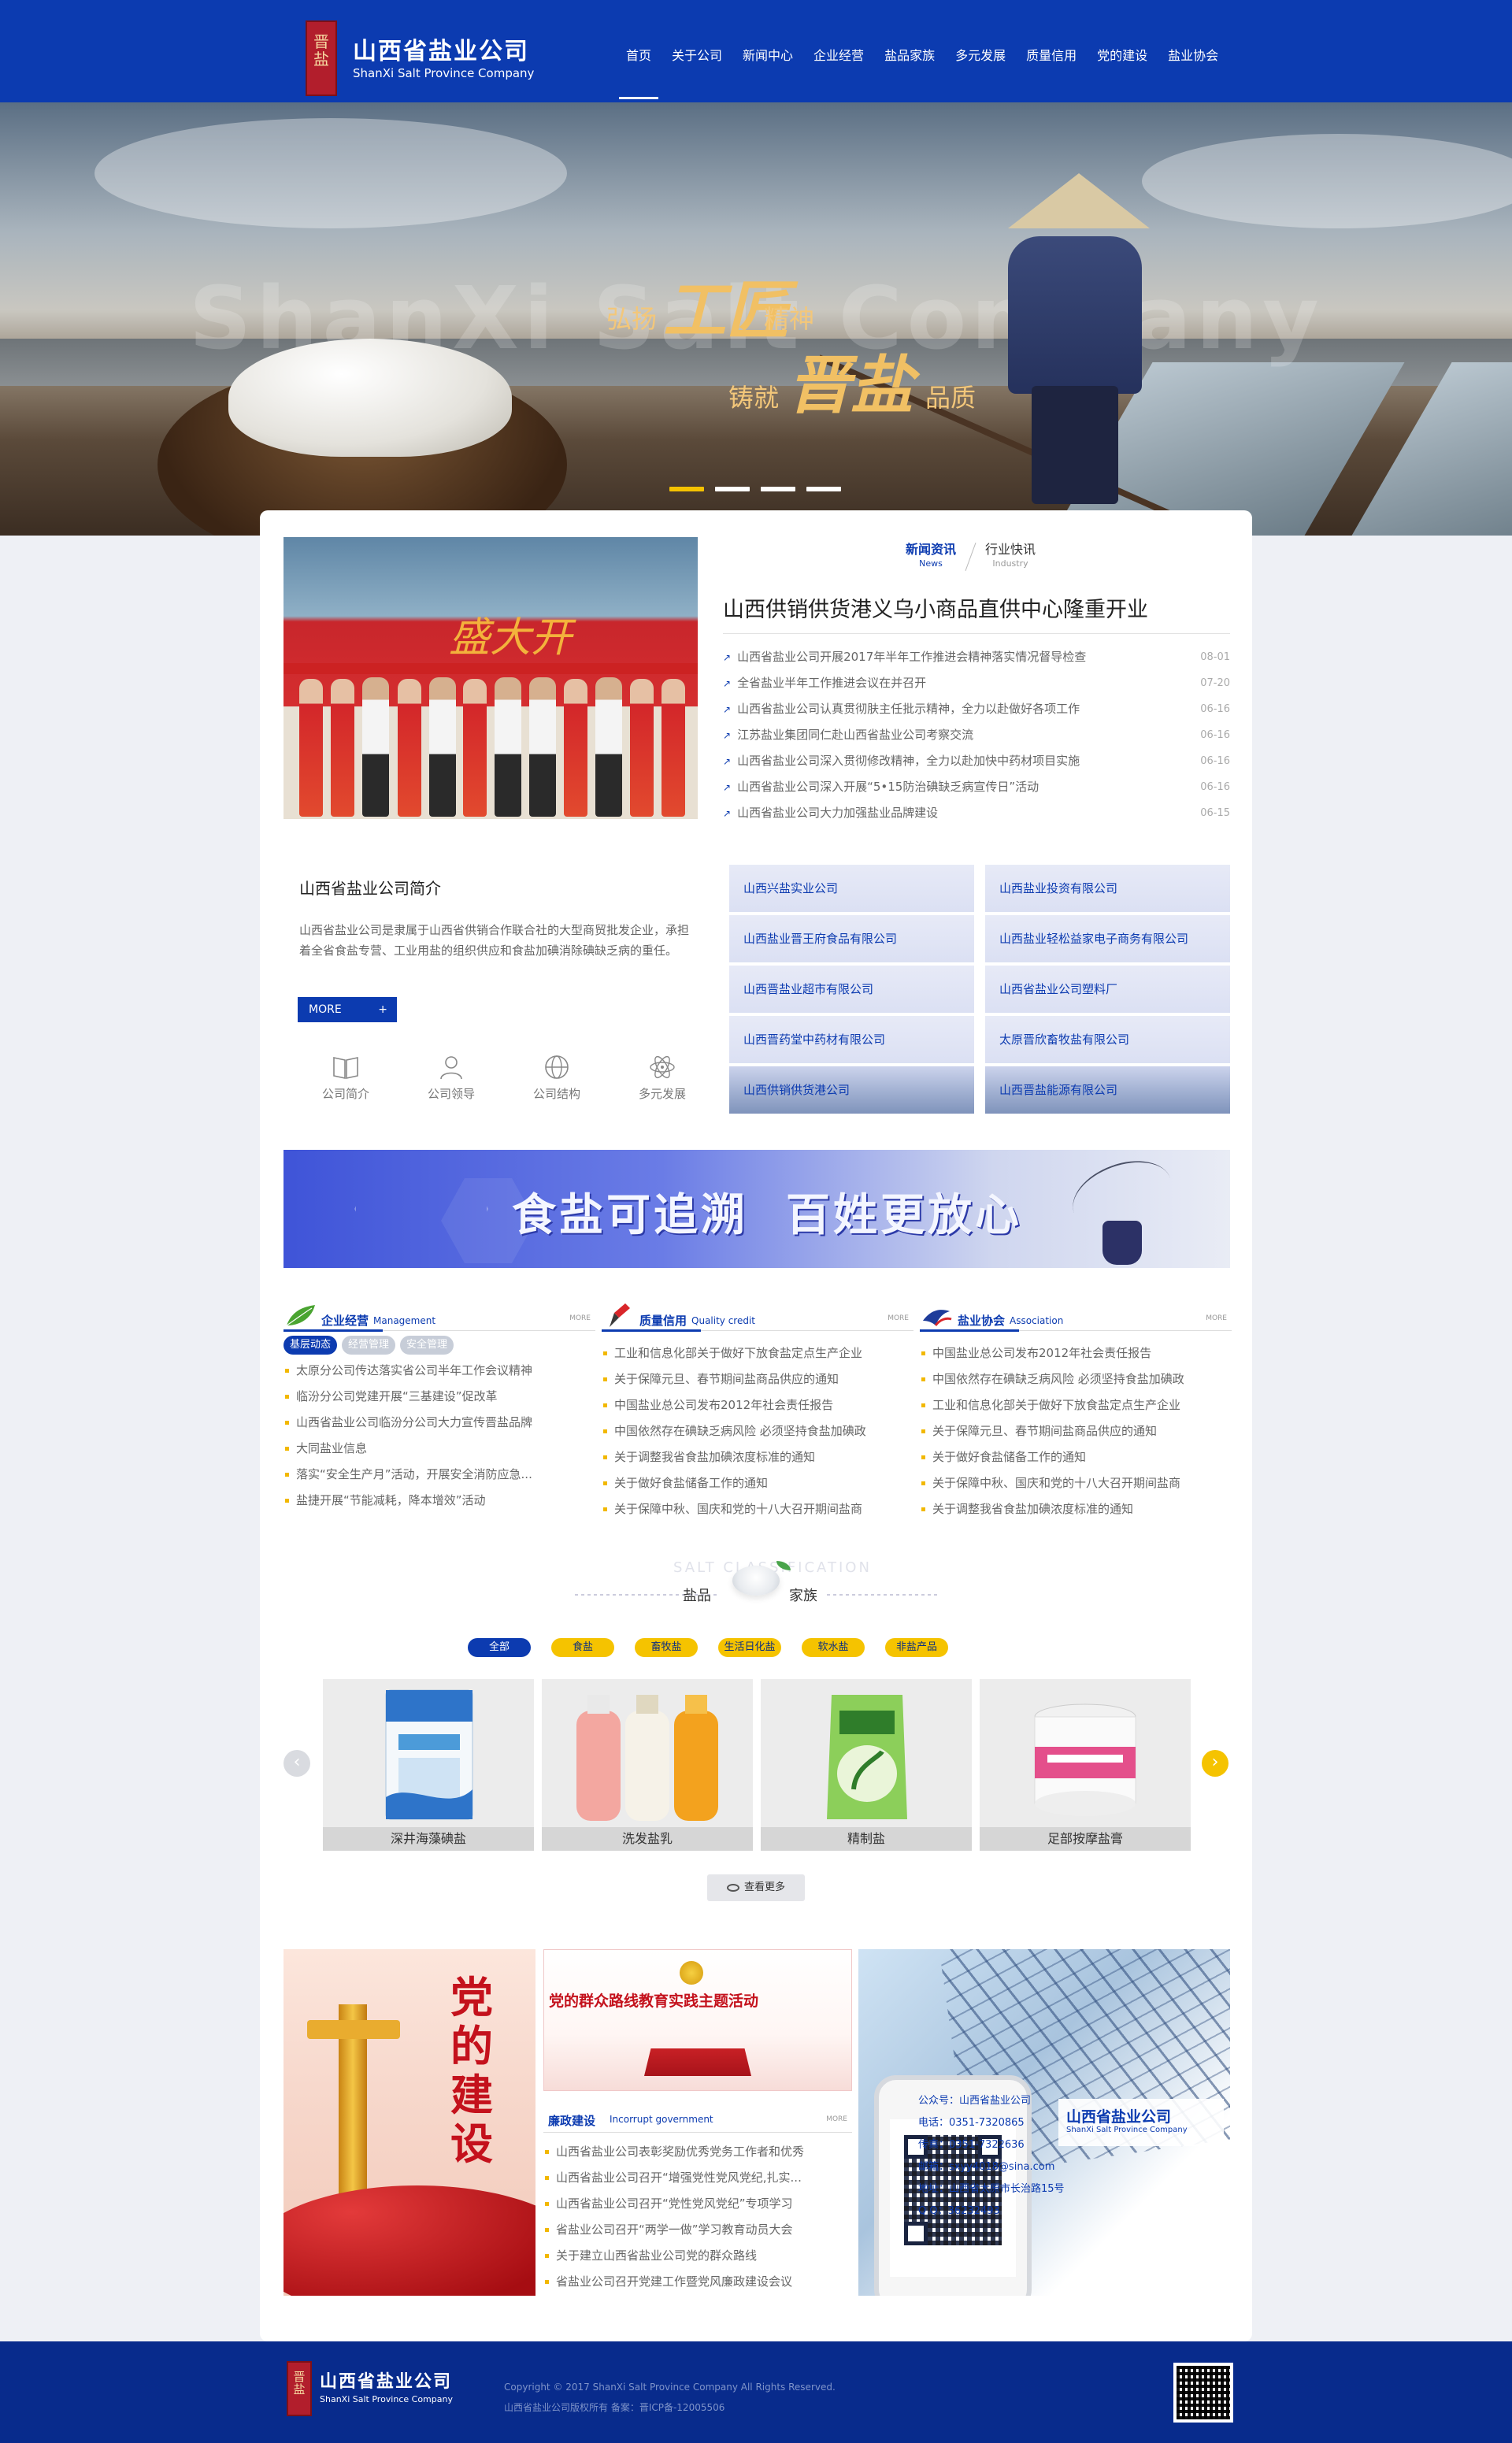 The width and height of the screenshot is (1512, 2443). I want to click on slogan-text: 弘扬, so click(632, 319).